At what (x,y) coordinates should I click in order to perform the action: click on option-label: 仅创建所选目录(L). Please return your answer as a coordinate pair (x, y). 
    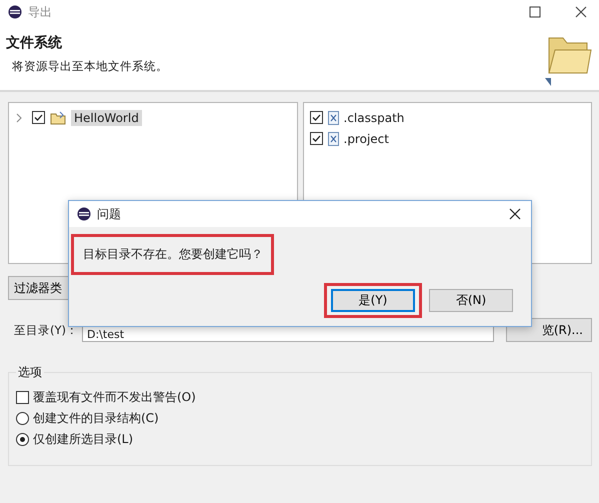
    Looking at the image, I should click on (83, 439).